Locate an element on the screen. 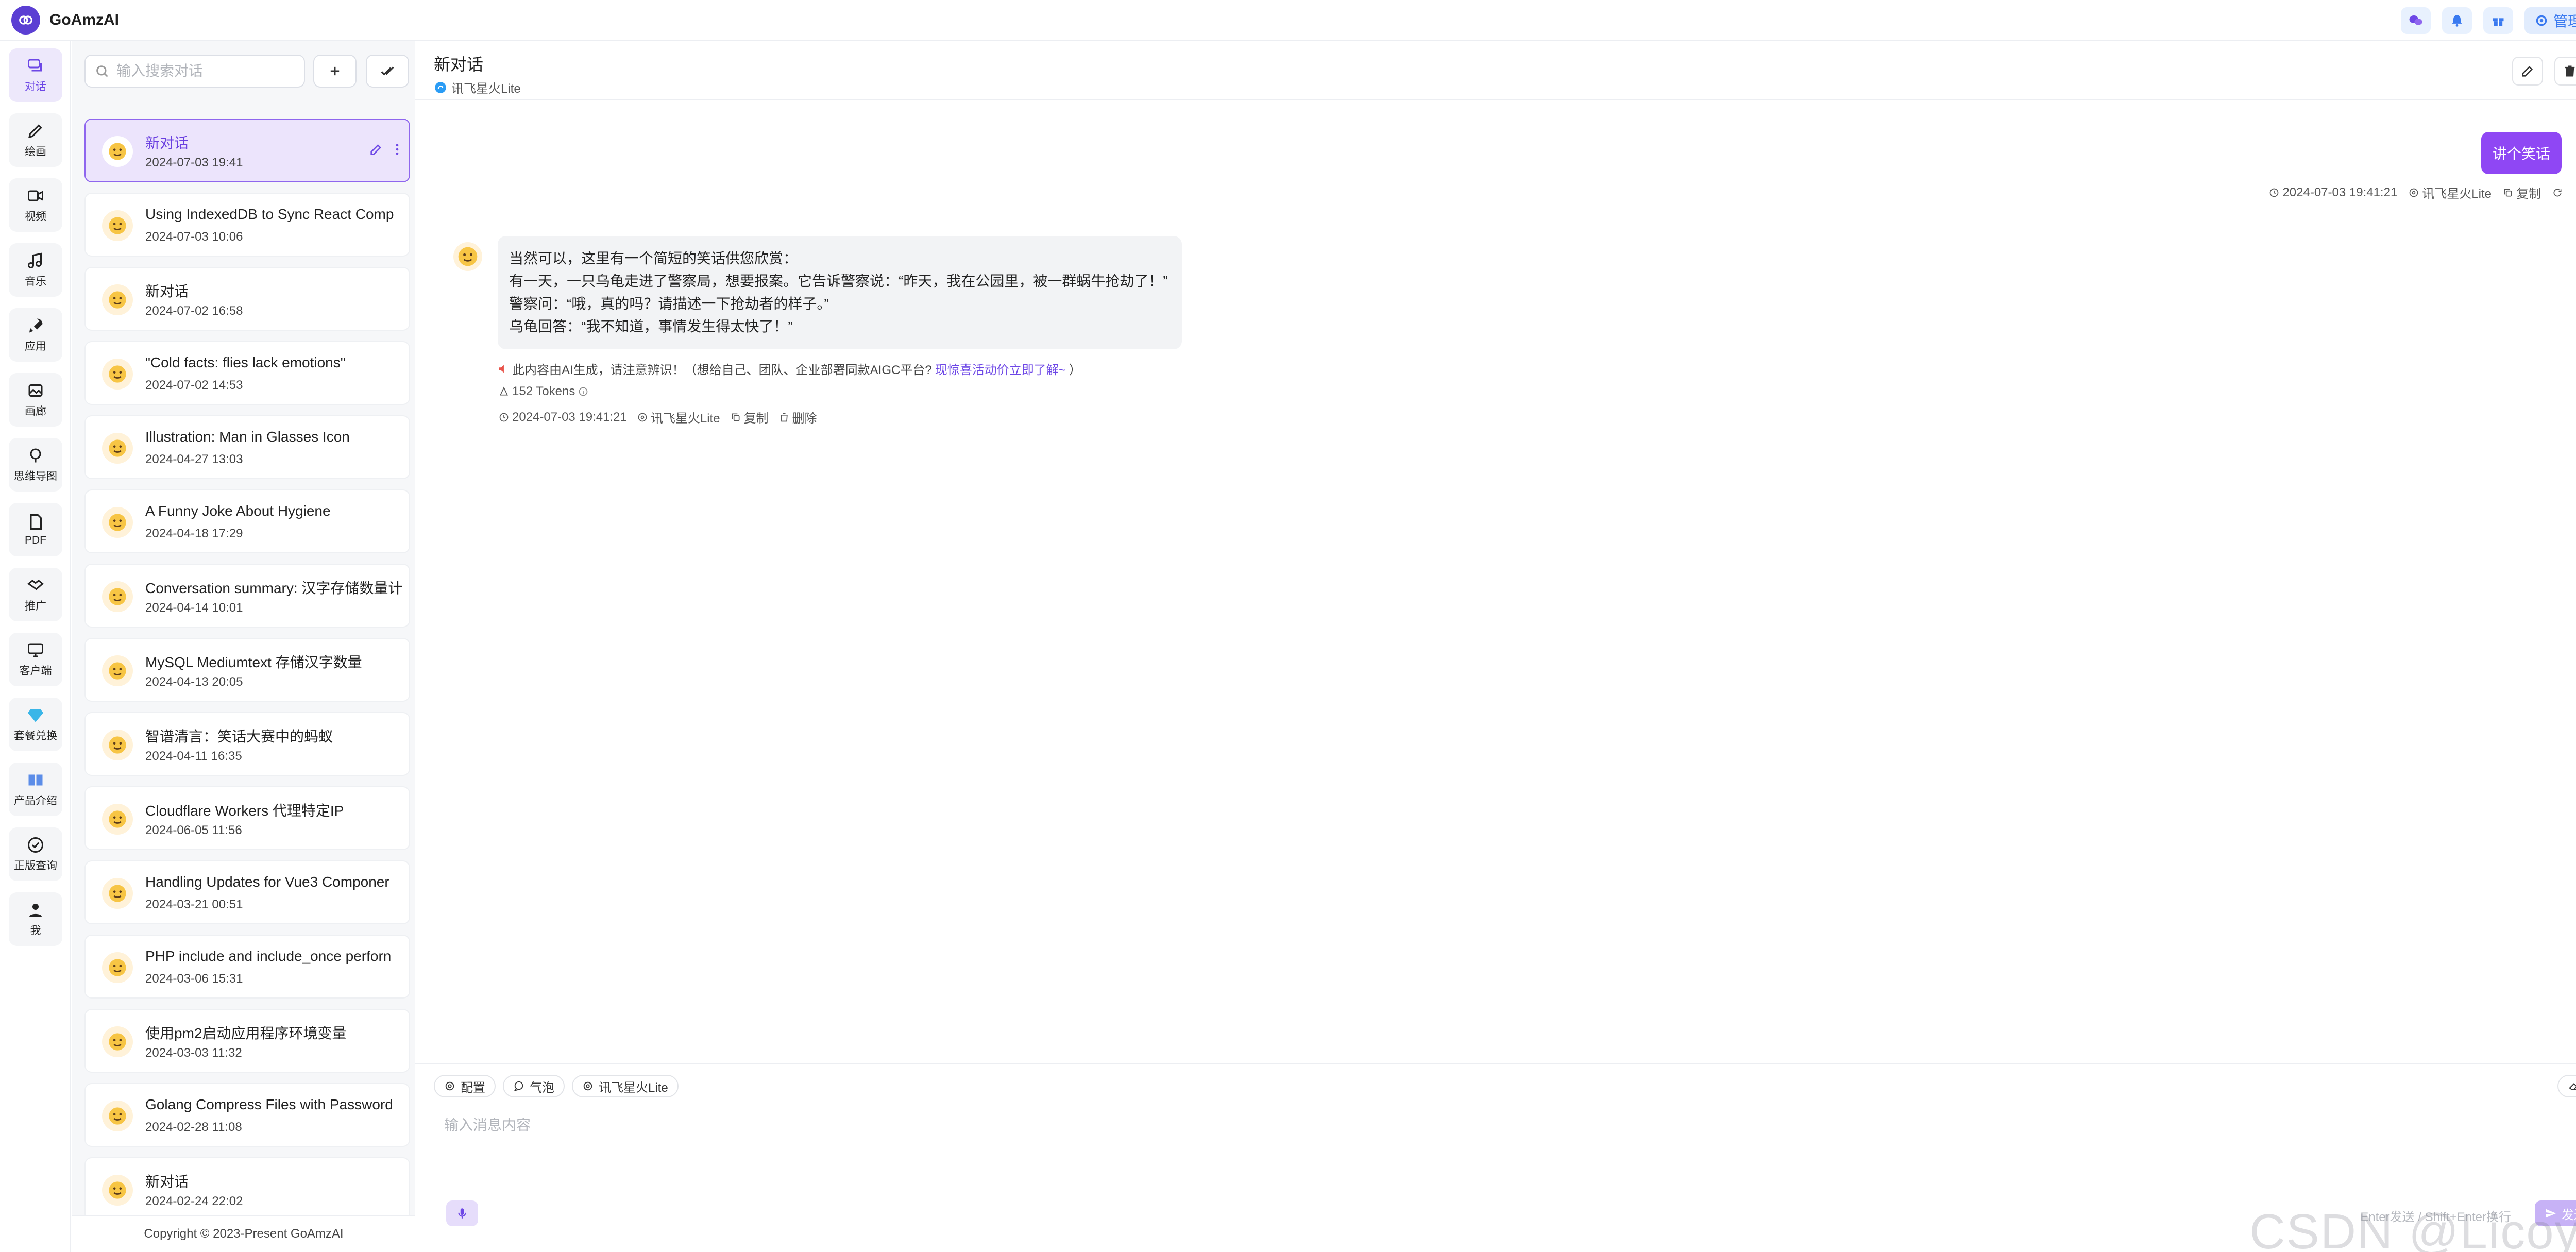  conversation-title: 智谱清言：笑话大赛中的蚂蚁 is located at coordinates (239, 737).